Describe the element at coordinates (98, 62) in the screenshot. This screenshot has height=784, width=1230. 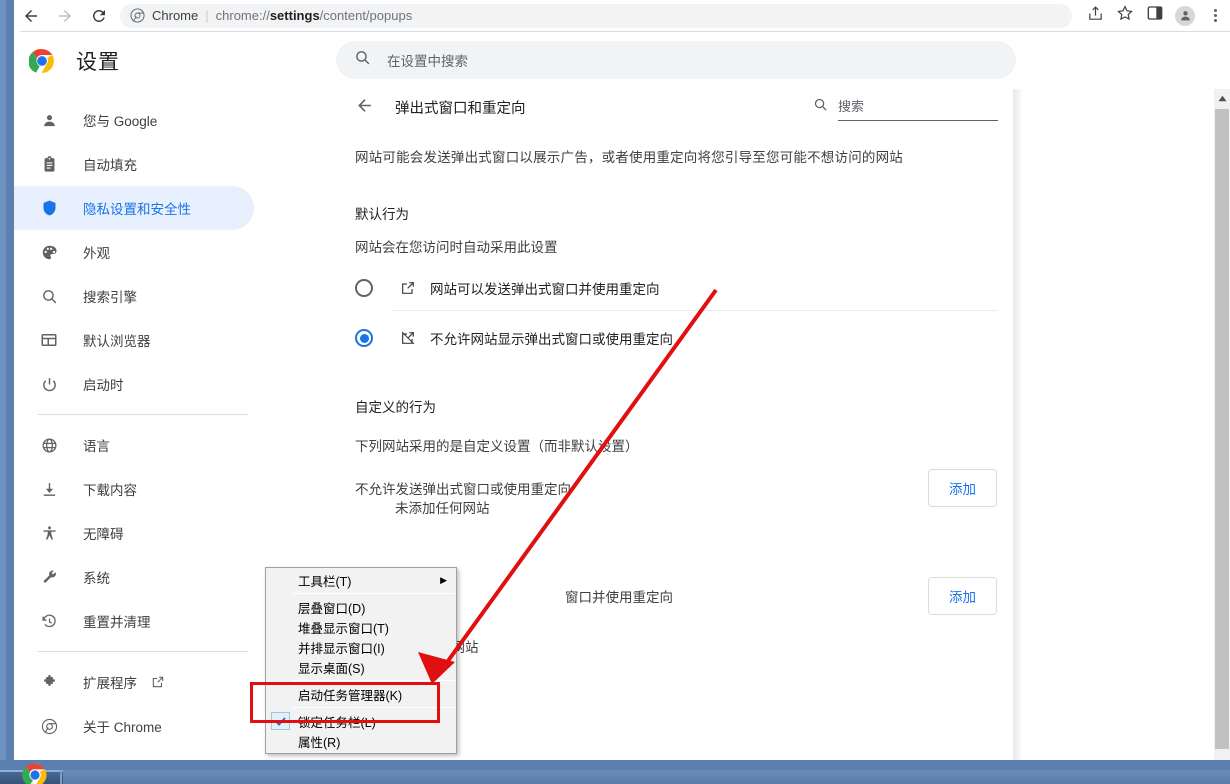
I see `page-title: 设置` at that location.